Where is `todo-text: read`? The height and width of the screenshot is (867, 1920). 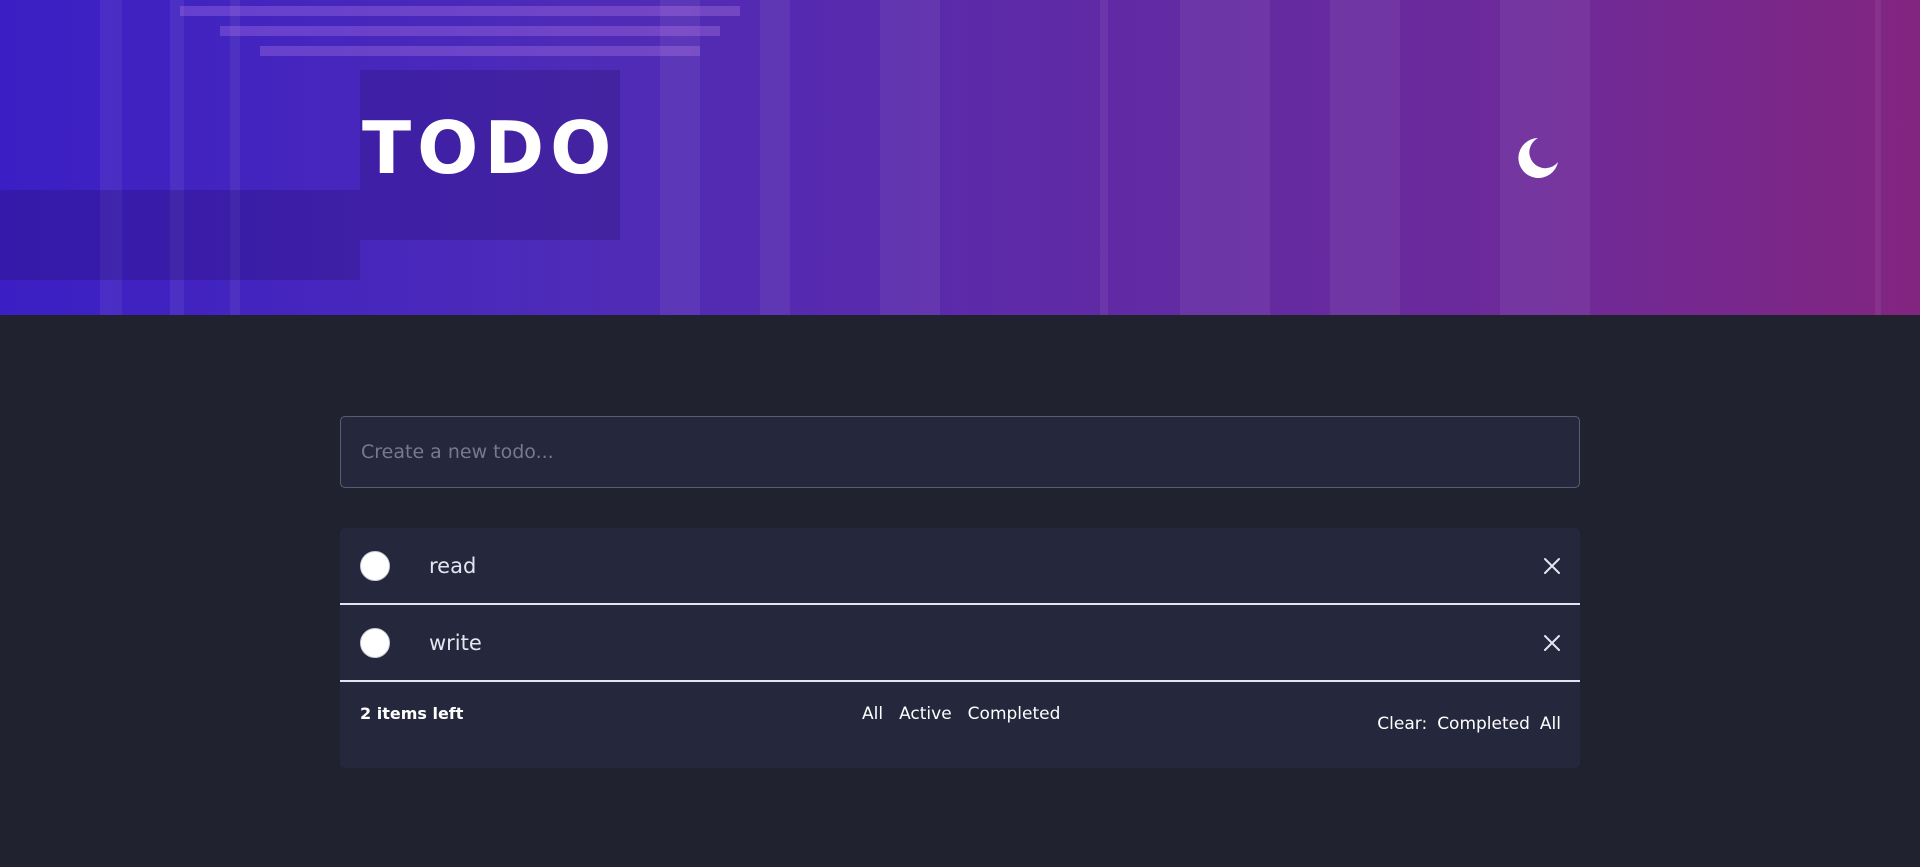 todo-text: read is located at coordinates (453, 565).